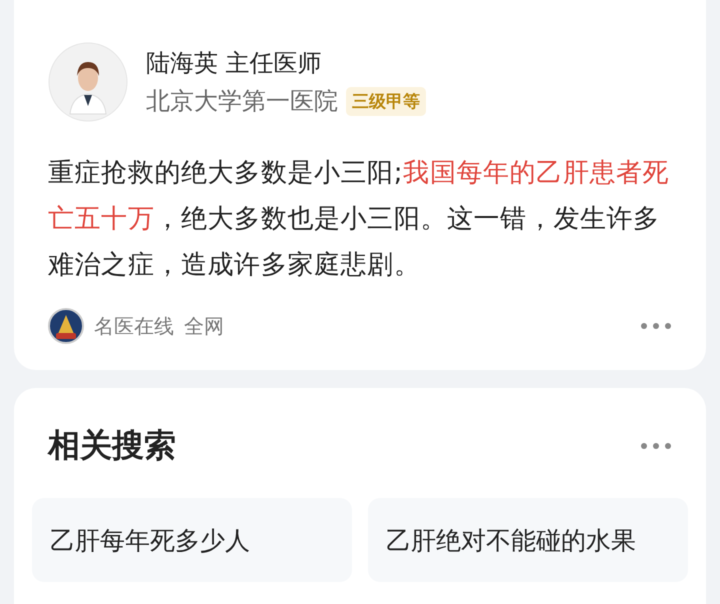  I want to click on hospital-name: 北京大学第一医院, so click(242, 101).